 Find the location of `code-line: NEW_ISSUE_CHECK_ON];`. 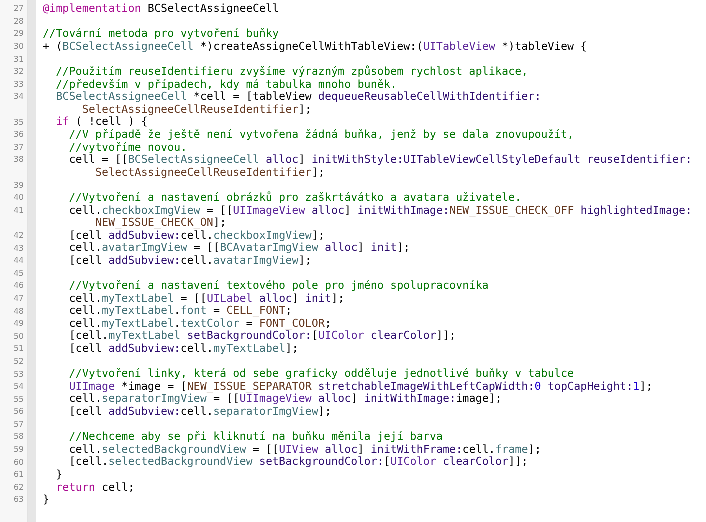

code-line: NEW_ISSUE_CHECK_ON]; is located at coordinates (160, 223).